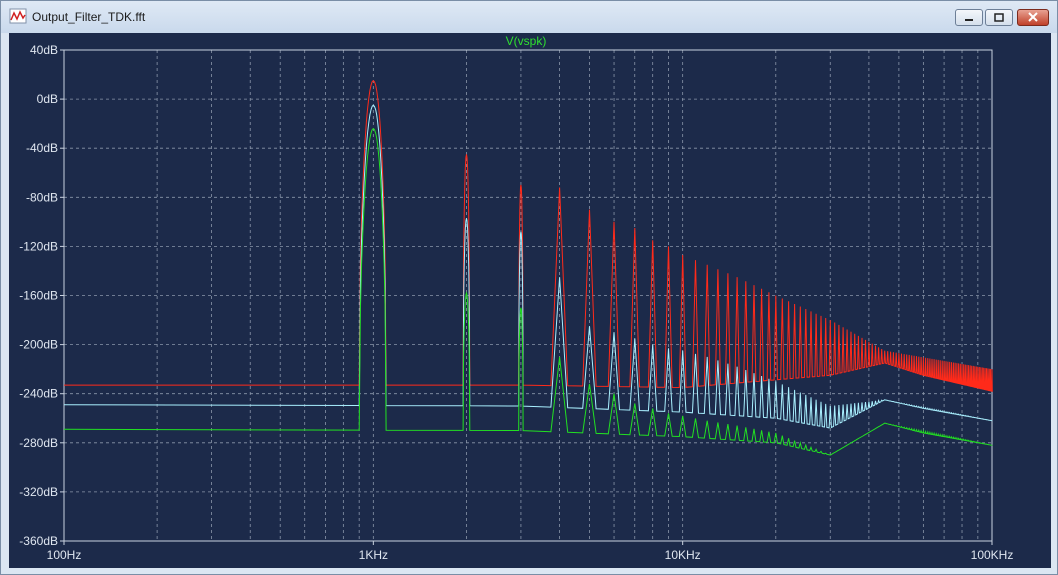 The width and height of the screenshot is (1058, 575). I want to click on x-tick-label: 100Hz, so click(64, 555).